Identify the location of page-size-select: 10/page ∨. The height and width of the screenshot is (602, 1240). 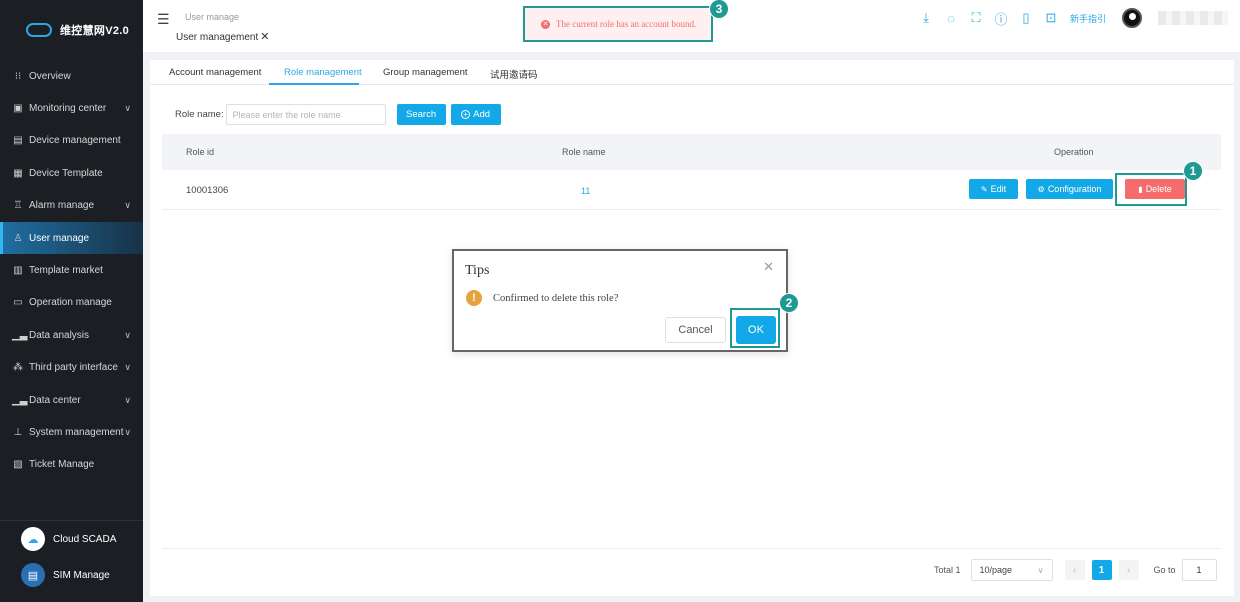
(1011, 570).